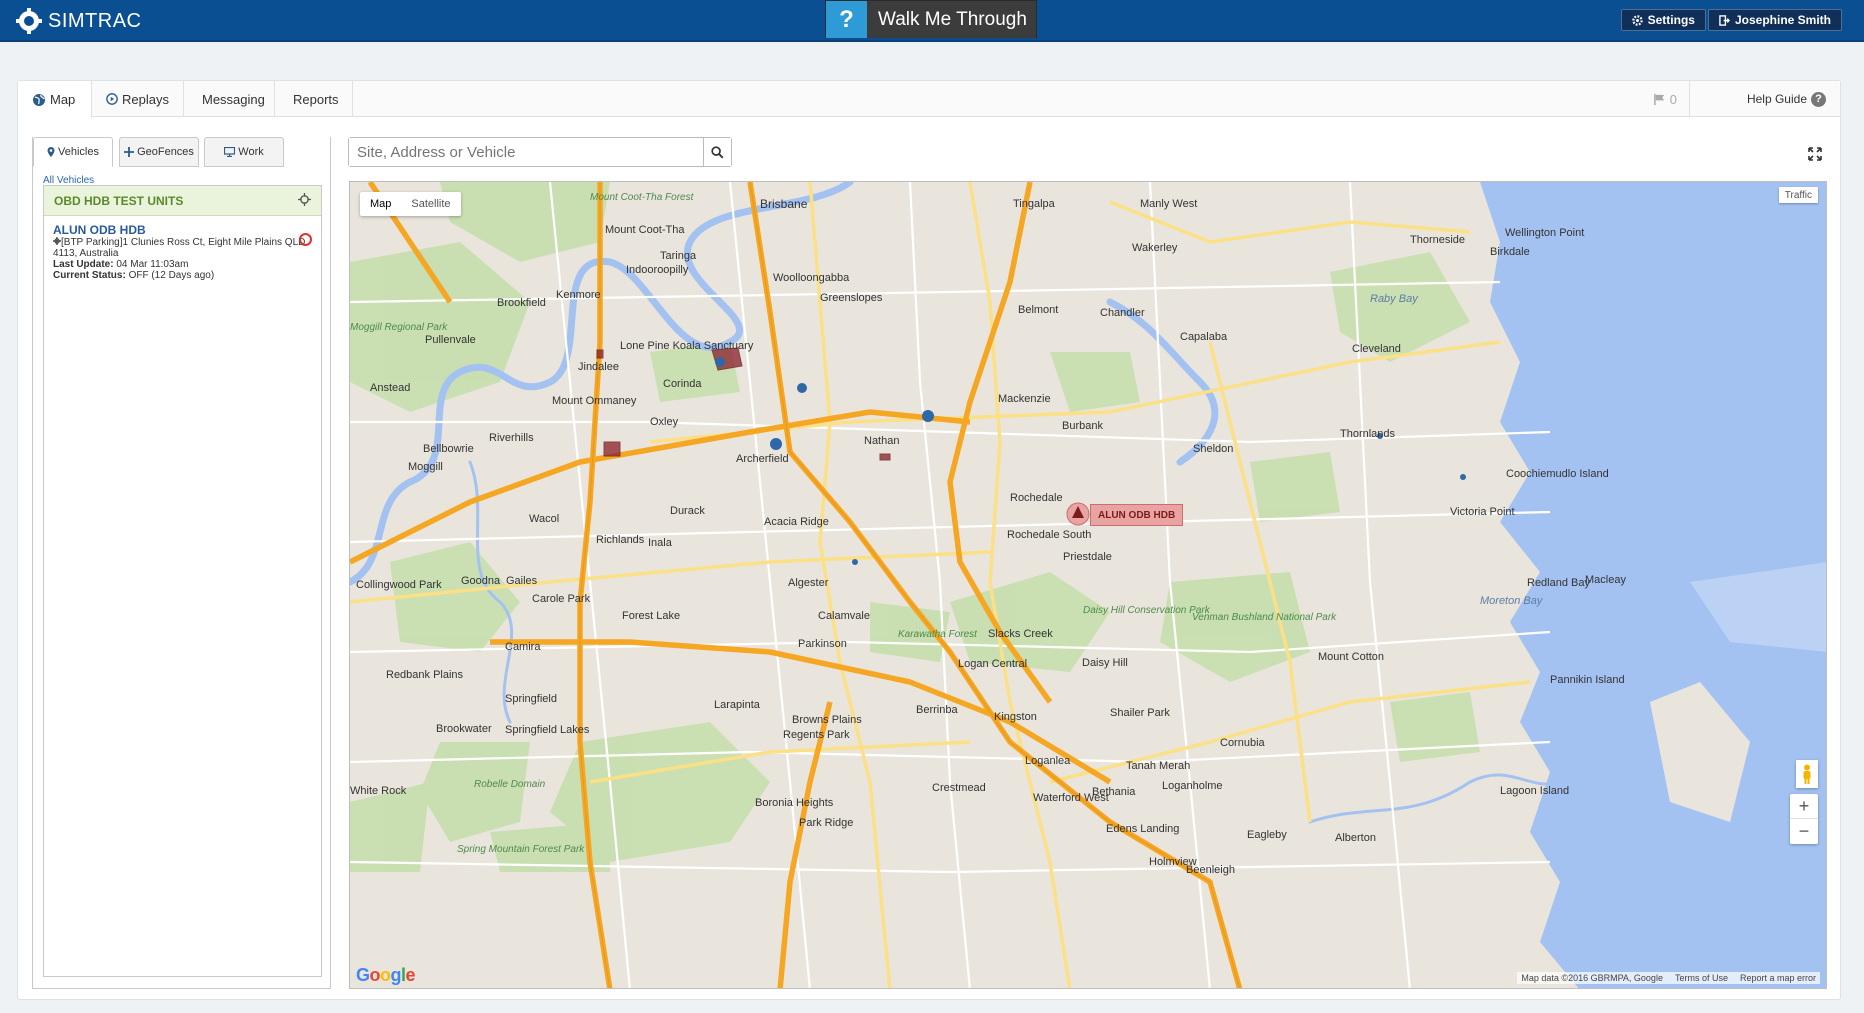  What do you see at coordinates (784, 204) in the screenshot?
I see `map-place-label: Brisbane` at bounding box center [784, 204].